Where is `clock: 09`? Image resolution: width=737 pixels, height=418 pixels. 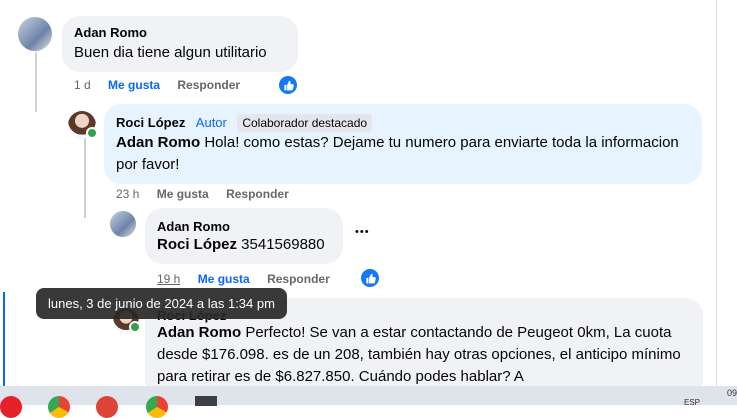 clock: 09 is located at coordinates (732, 393).